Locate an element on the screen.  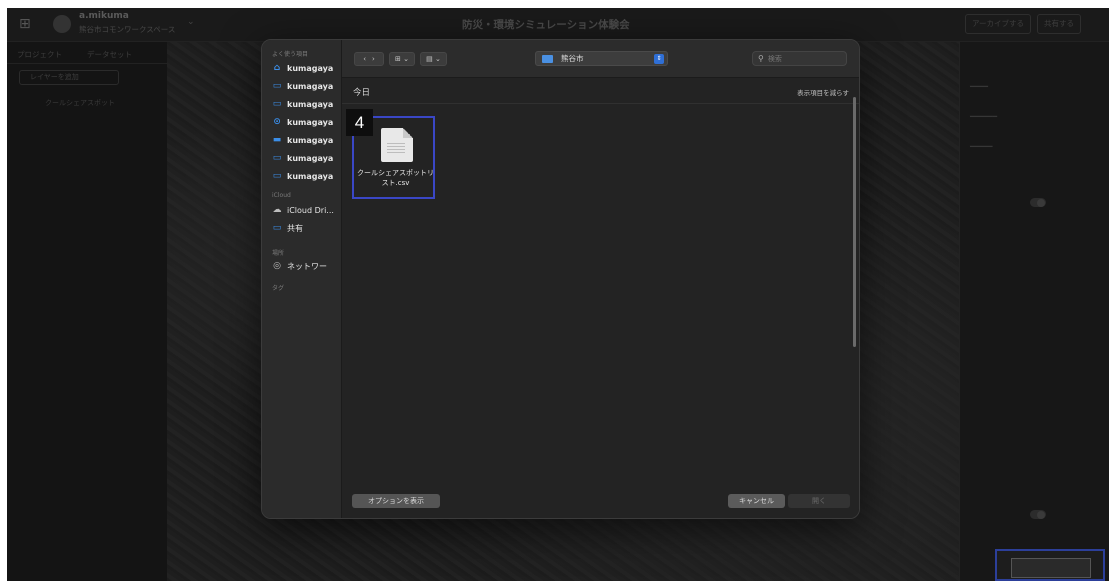
shared-folder-icon: ▭ is located at coordinates (277, 228).